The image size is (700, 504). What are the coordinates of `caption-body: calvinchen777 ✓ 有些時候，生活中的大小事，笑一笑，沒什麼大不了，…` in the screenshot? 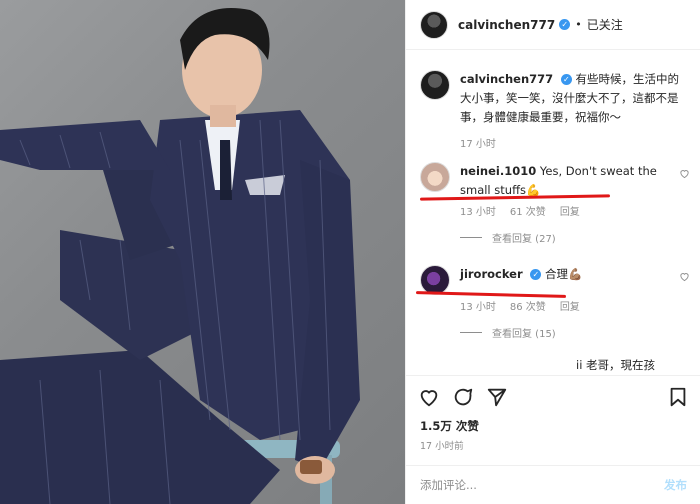 It's located at (574, 112).